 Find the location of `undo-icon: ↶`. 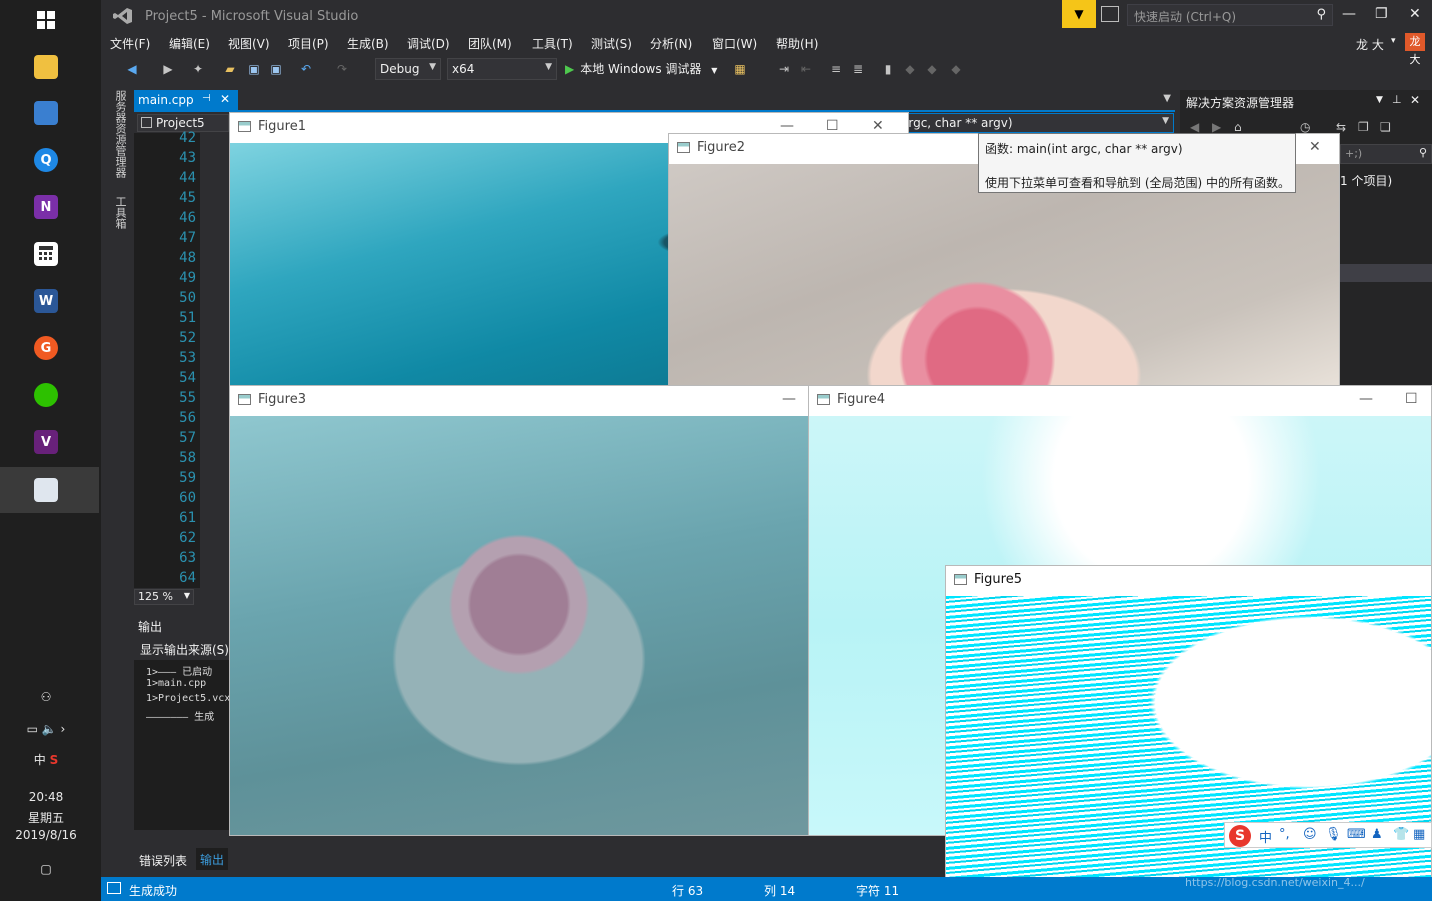

undo-icon: ↶ is located at coordinates (306, 69).